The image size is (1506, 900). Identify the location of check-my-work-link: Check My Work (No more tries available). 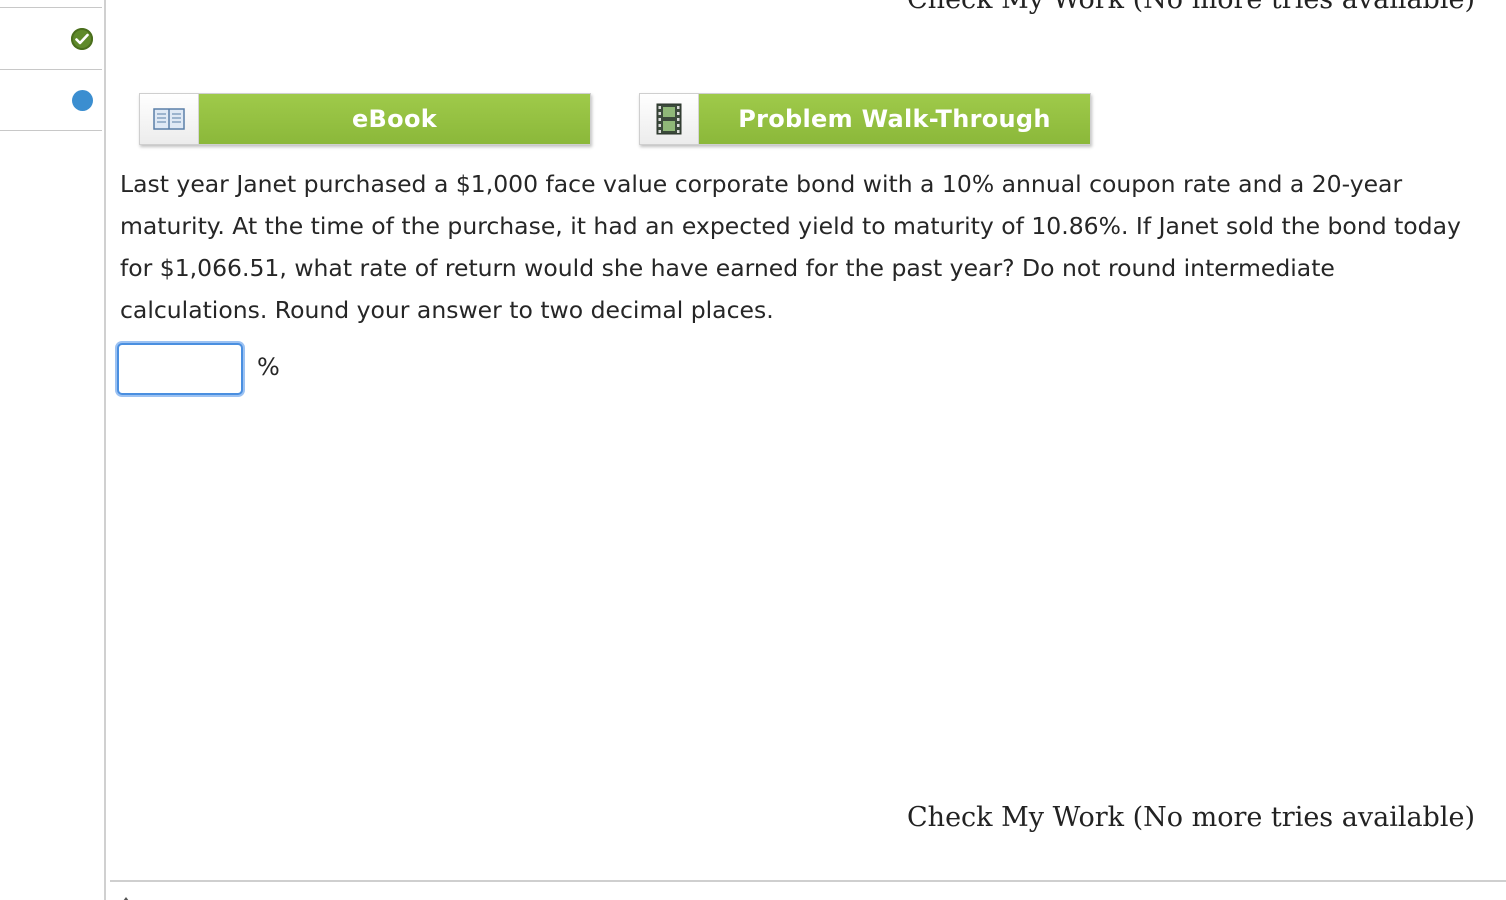
(1191, 817).